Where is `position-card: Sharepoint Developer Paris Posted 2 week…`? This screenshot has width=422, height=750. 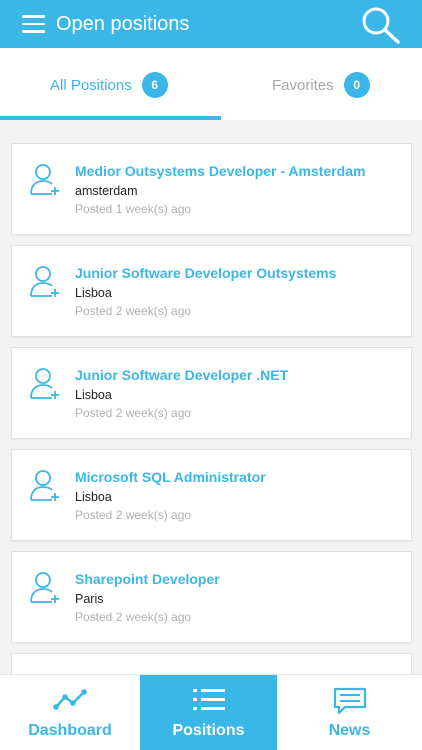
position-card: Sharepoint Developer Paris Posted 2 week… is located at coordinates (211, 597).